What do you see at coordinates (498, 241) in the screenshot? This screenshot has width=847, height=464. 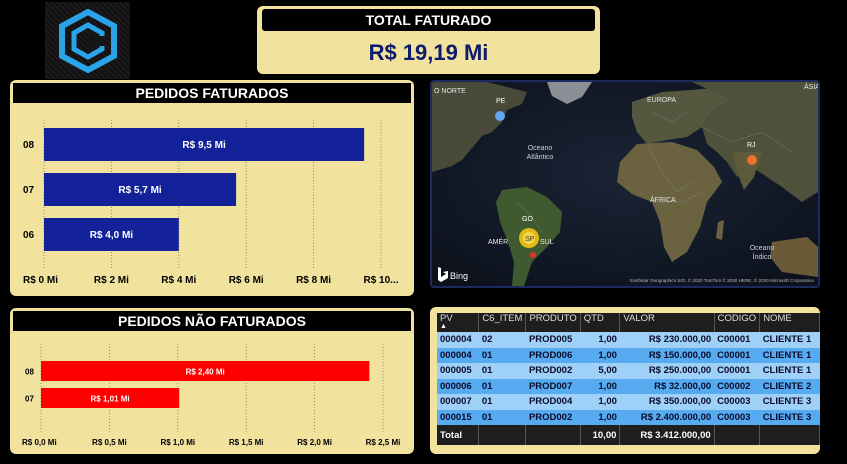 I see `map-label-america-left: AMÉR` at bounding box center [498, 241].